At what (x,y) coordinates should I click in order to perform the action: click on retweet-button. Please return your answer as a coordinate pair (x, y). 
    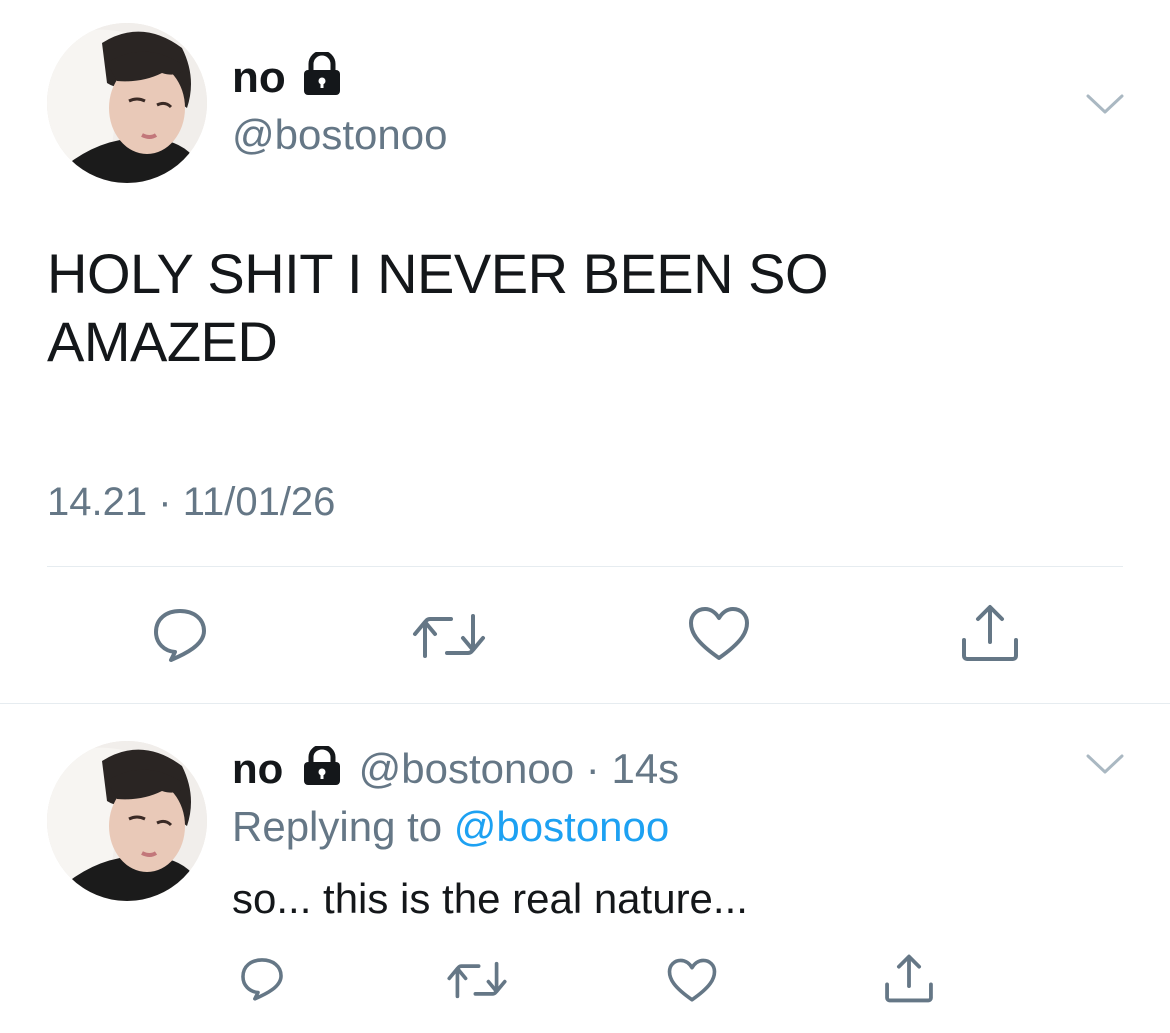
    Looking at the image, I should click on (449, 636).